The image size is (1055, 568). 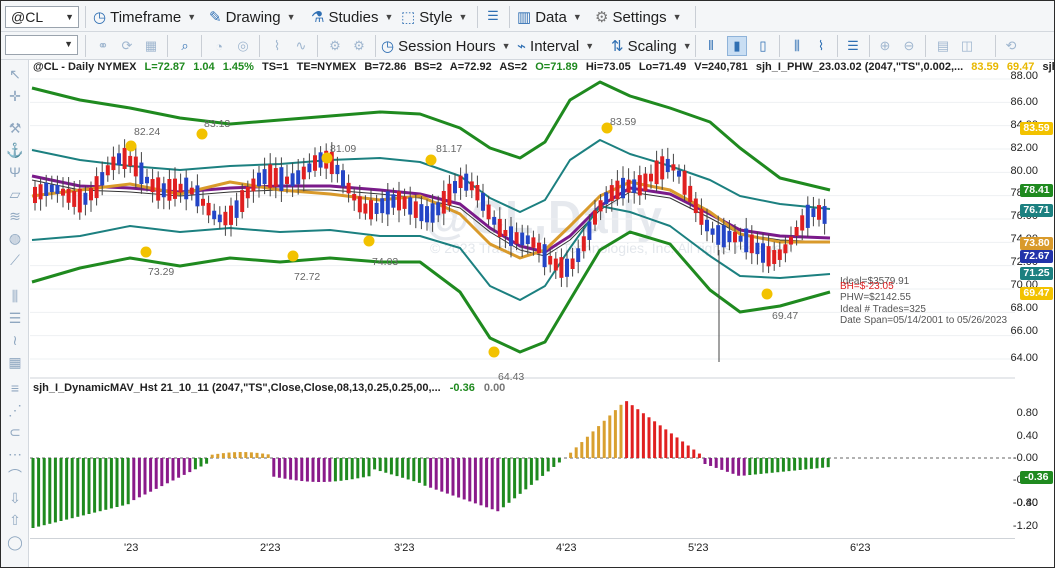 What do you see at coordinates (343, 149) in the screenshot?
I see `pivot-label: 81.09` at bounding box center [343, 149].